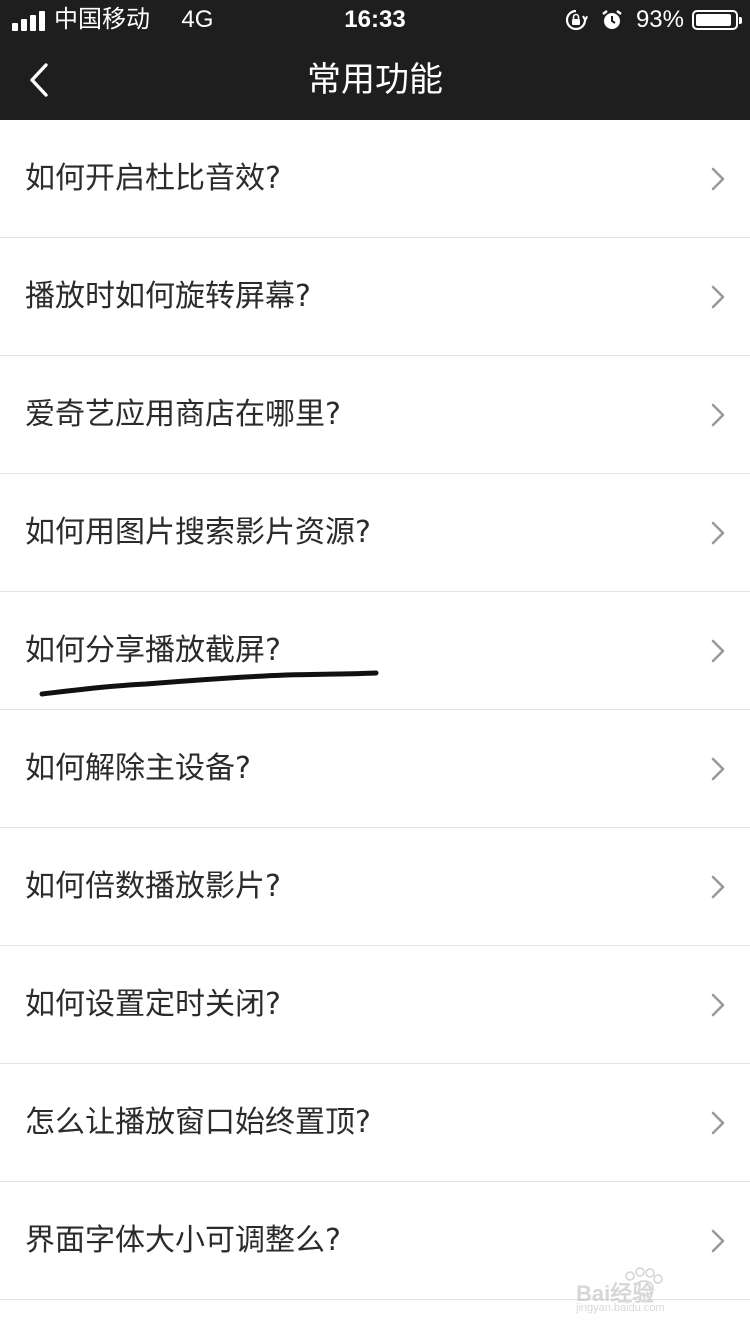 The width and height of the screenshot is (750, 1334). Describe the element at coordinates (183, 414) in the screenshot. I see `faq-item-label: 爱奇艺应用商店在哪里?` at that location.